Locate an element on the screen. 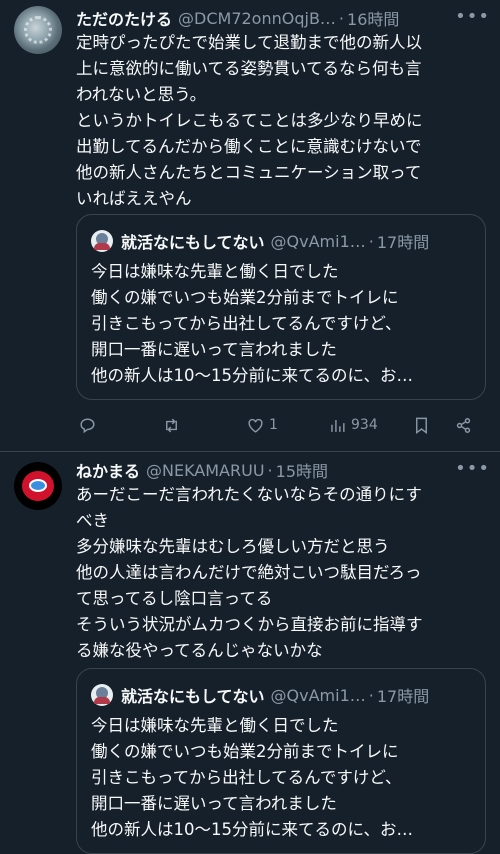 This screenshot has height=854, width=500. text-line: 他の新人さんたちとコミュニケーション取って is located at coordinates (249, 172).